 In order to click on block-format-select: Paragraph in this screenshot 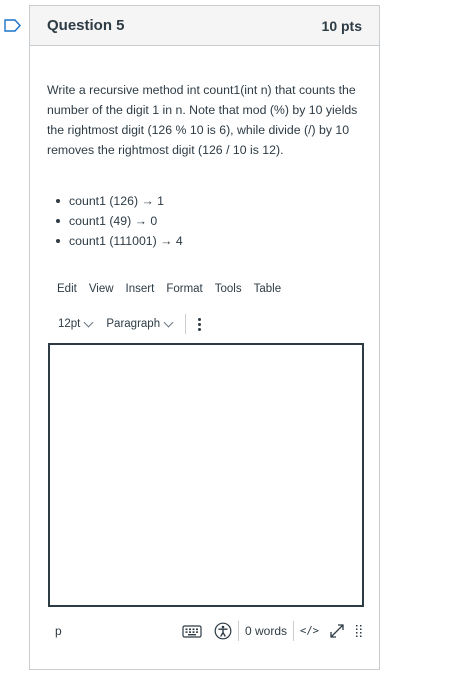, I will do `click(139, 323)`.